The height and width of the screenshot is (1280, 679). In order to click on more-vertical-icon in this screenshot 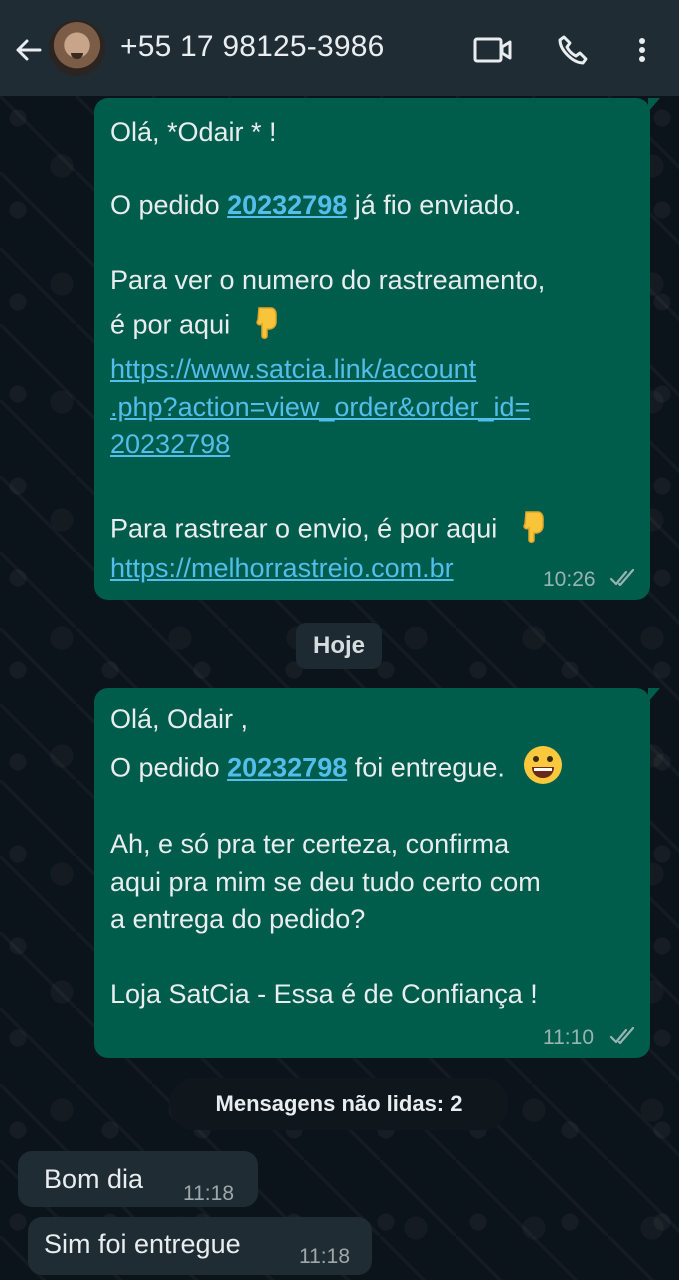, I will do `click(642, 50)`.